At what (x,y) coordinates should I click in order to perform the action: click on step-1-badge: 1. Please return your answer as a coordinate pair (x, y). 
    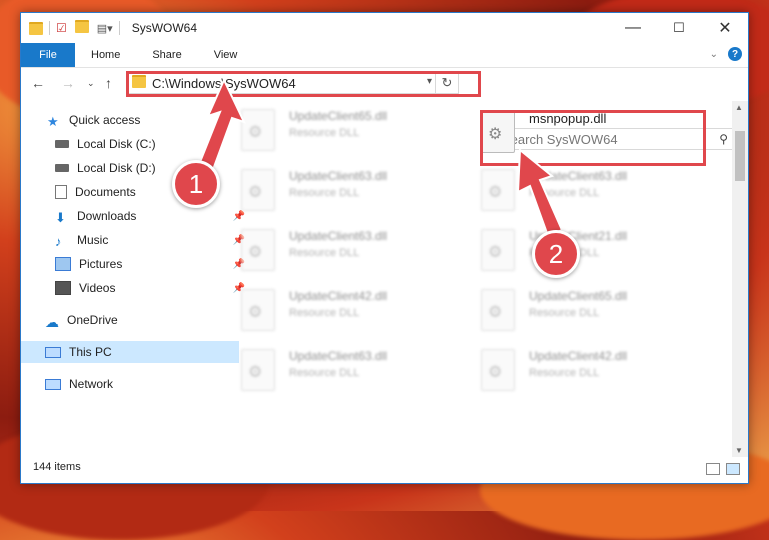
    Looking at the image, I should click on (196, 184).